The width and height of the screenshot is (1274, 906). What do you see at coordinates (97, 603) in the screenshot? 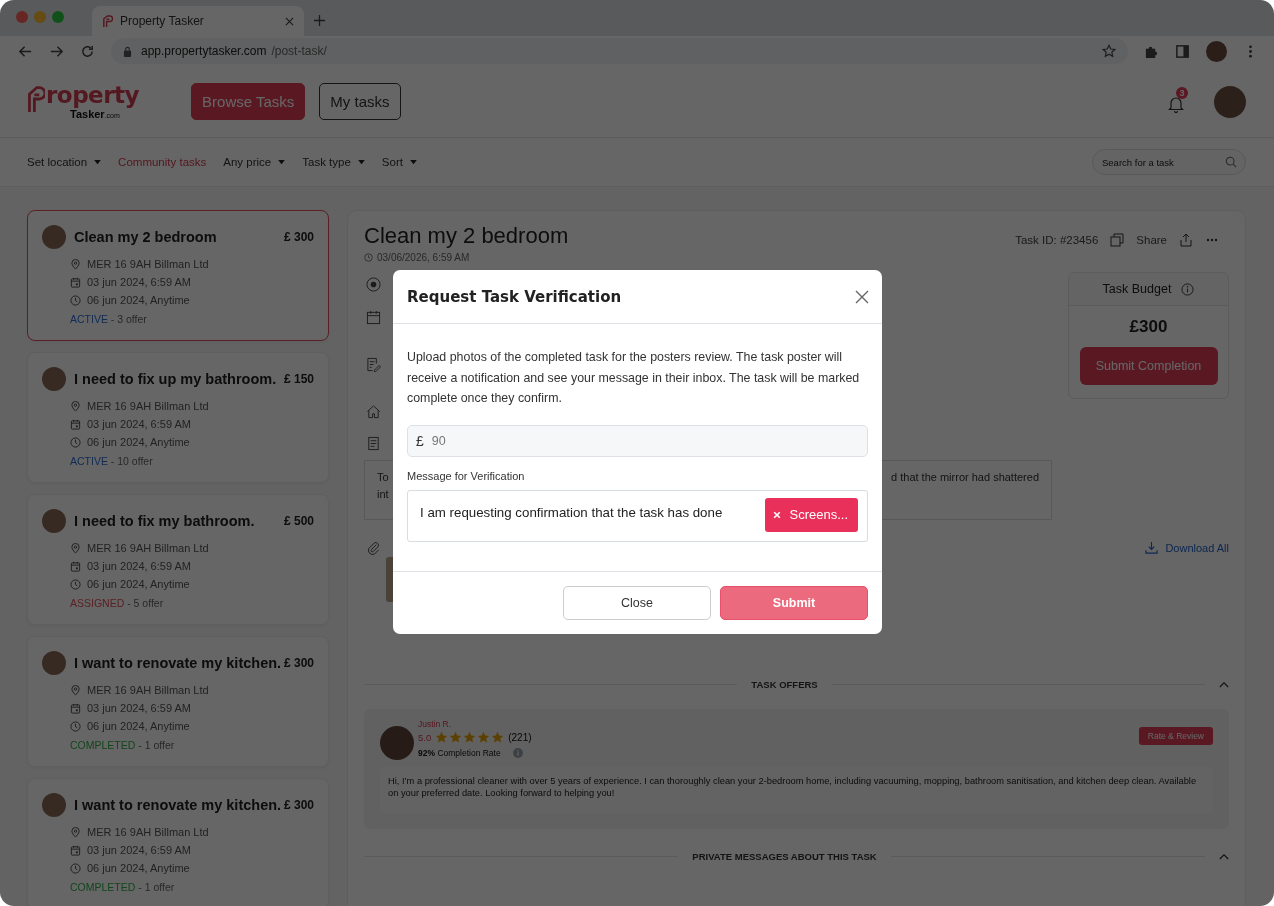
I see `task-status: ASSIGNED` at bounding box center [97, 603].